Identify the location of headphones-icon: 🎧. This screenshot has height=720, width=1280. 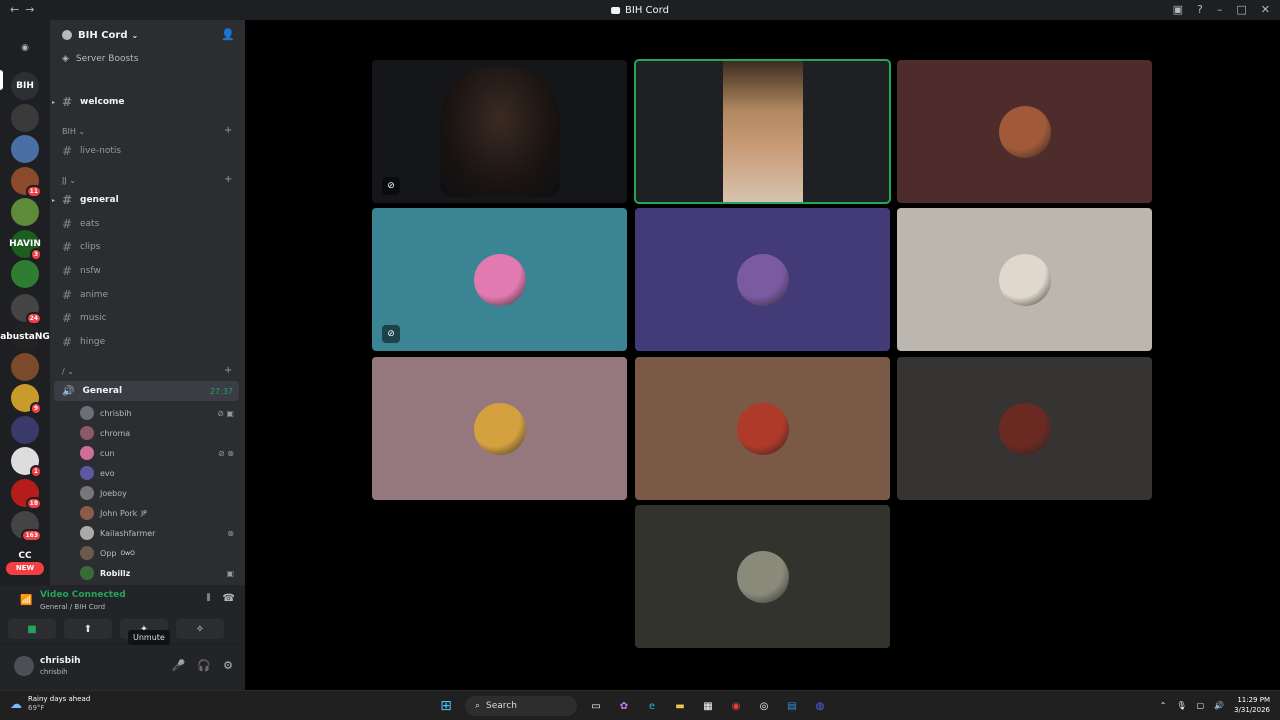
(204, 665).